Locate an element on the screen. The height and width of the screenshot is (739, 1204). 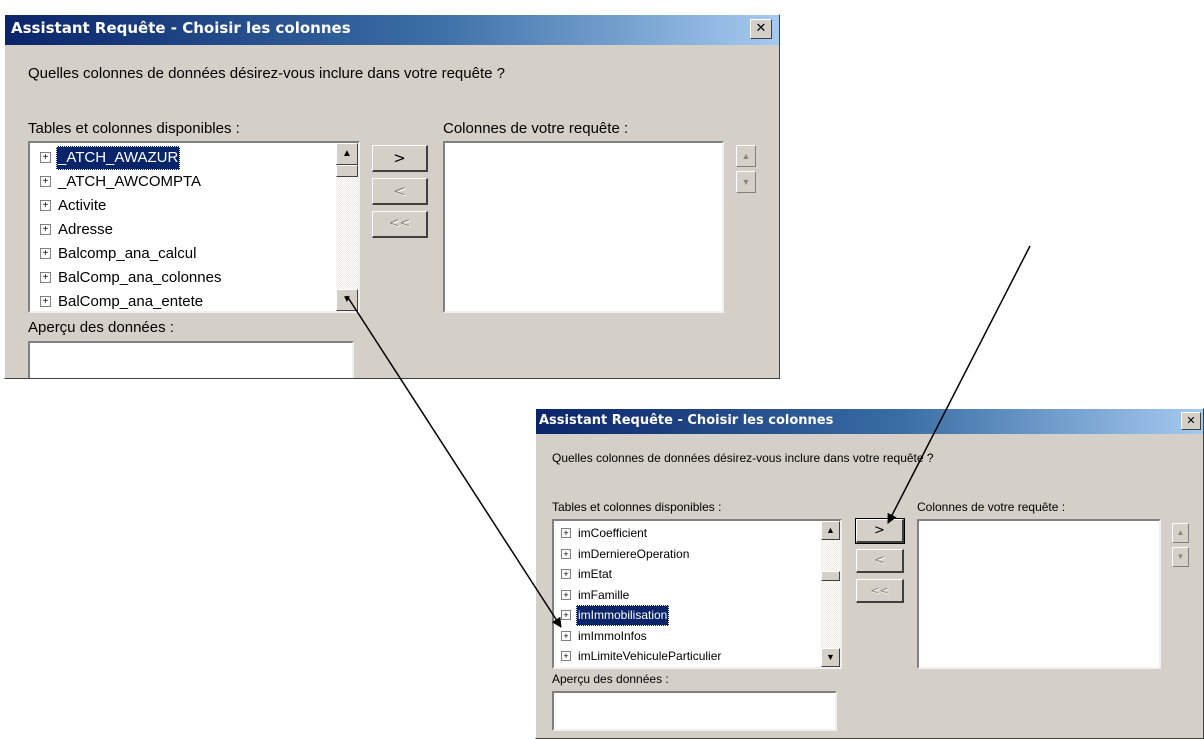
arrow-to-selected-item is located at coordinates (454, 461).